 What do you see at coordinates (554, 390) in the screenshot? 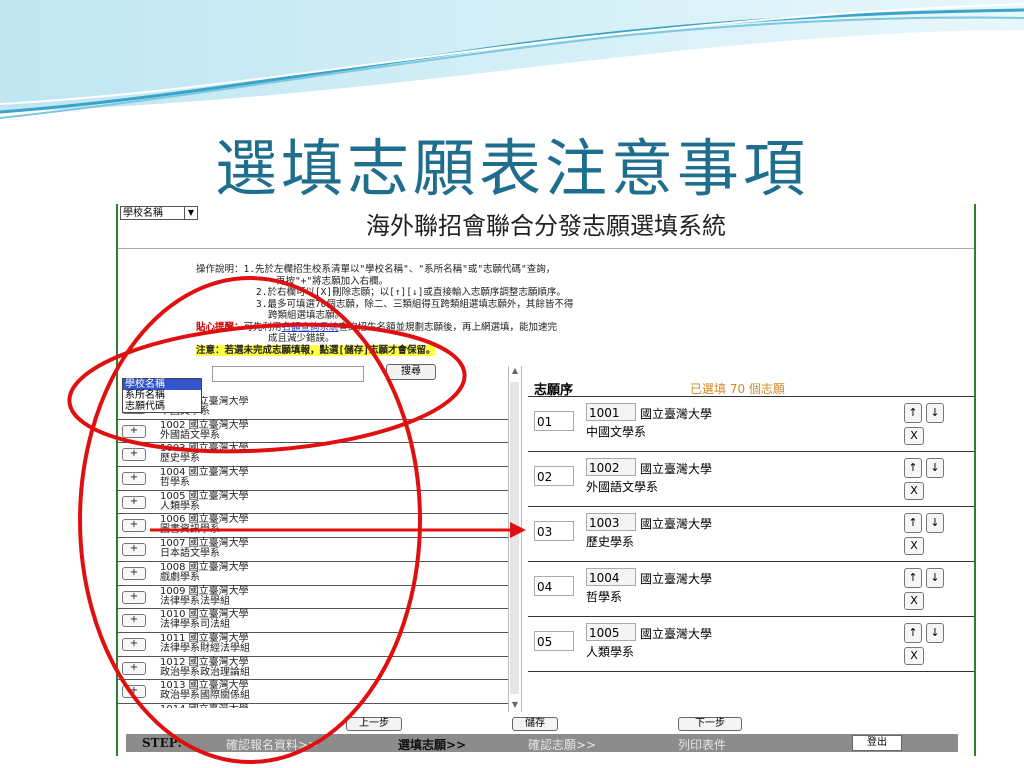
I see `wish-order-header: 志願序` at bounding box center [554, 390].